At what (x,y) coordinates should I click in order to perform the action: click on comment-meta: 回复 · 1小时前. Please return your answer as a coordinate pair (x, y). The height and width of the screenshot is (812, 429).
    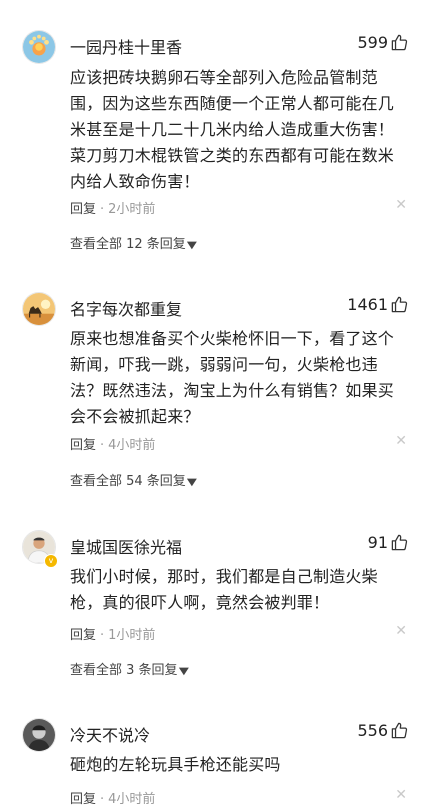
    Looking at the image, I should click on (113, 635).